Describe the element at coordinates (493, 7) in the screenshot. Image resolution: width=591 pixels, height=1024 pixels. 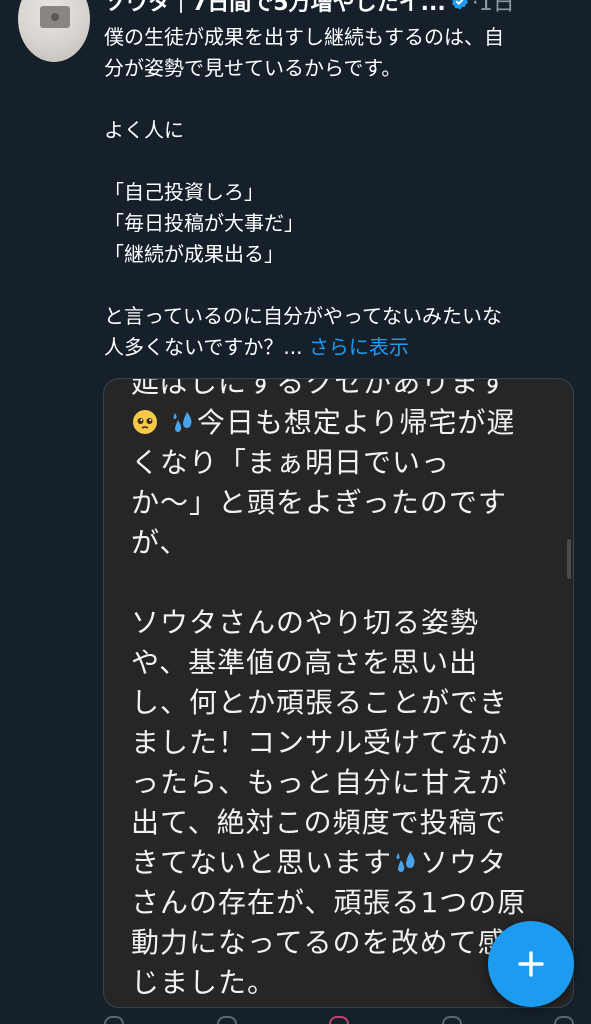
I see `tweet-timestamp: ·1日` at that location.